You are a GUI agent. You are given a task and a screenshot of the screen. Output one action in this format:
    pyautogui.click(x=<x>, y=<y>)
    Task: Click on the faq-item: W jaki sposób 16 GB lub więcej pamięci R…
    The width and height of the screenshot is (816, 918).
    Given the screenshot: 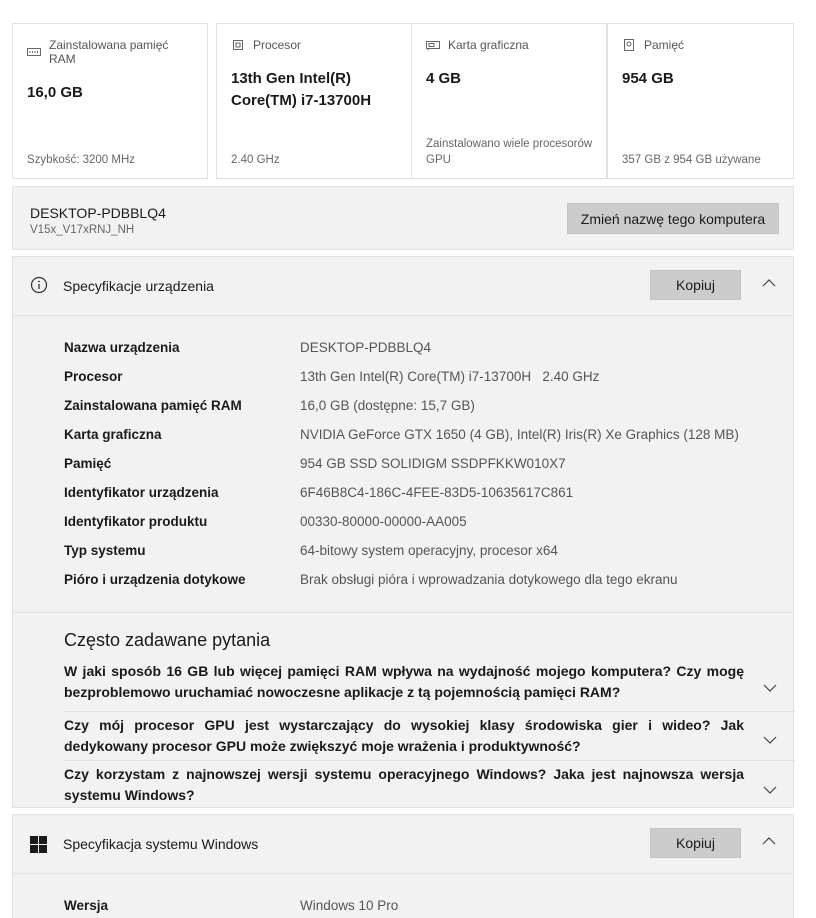 What is the action you would take?
    pyautogui.click(x=424, y=682)
    